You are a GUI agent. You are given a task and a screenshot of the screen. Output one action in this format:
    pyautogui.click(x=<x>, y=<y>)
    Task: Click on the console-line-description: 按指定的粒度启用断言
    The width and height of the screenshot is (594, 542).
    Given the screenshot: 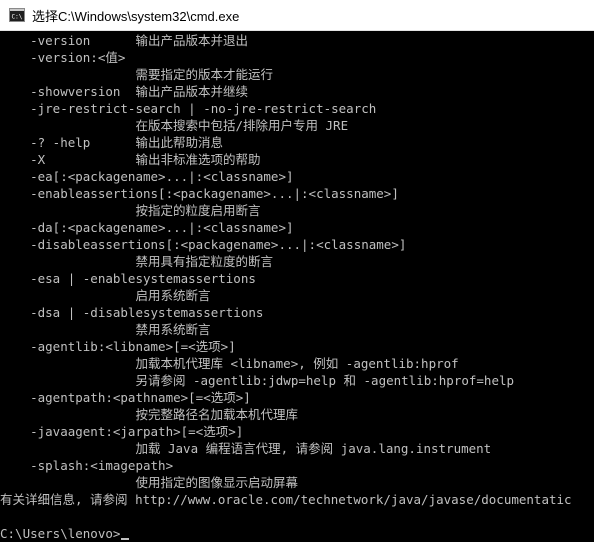 What is the action you would take?
    pyautogui.click(x=130, y=210)
    